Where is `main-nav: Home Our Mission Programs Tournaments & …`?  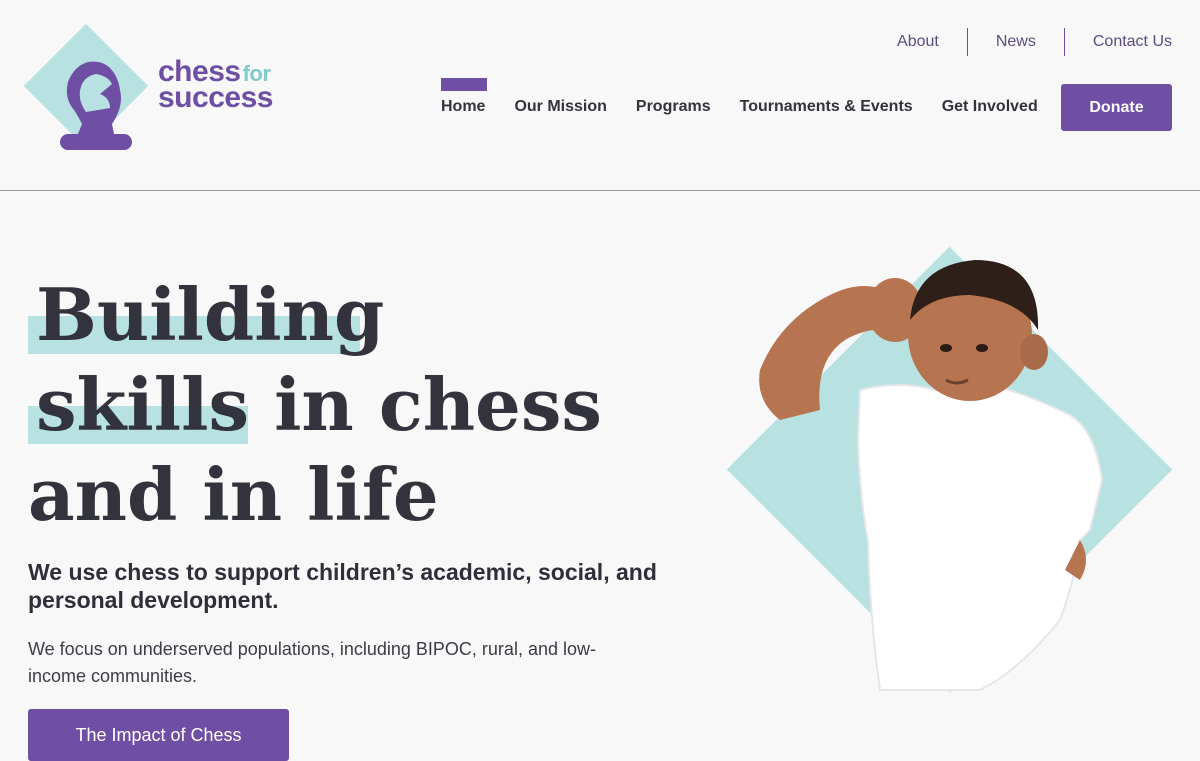 main-nav: Home Our Mission Programs Tournaments & … is located at coordinates (754, 97).